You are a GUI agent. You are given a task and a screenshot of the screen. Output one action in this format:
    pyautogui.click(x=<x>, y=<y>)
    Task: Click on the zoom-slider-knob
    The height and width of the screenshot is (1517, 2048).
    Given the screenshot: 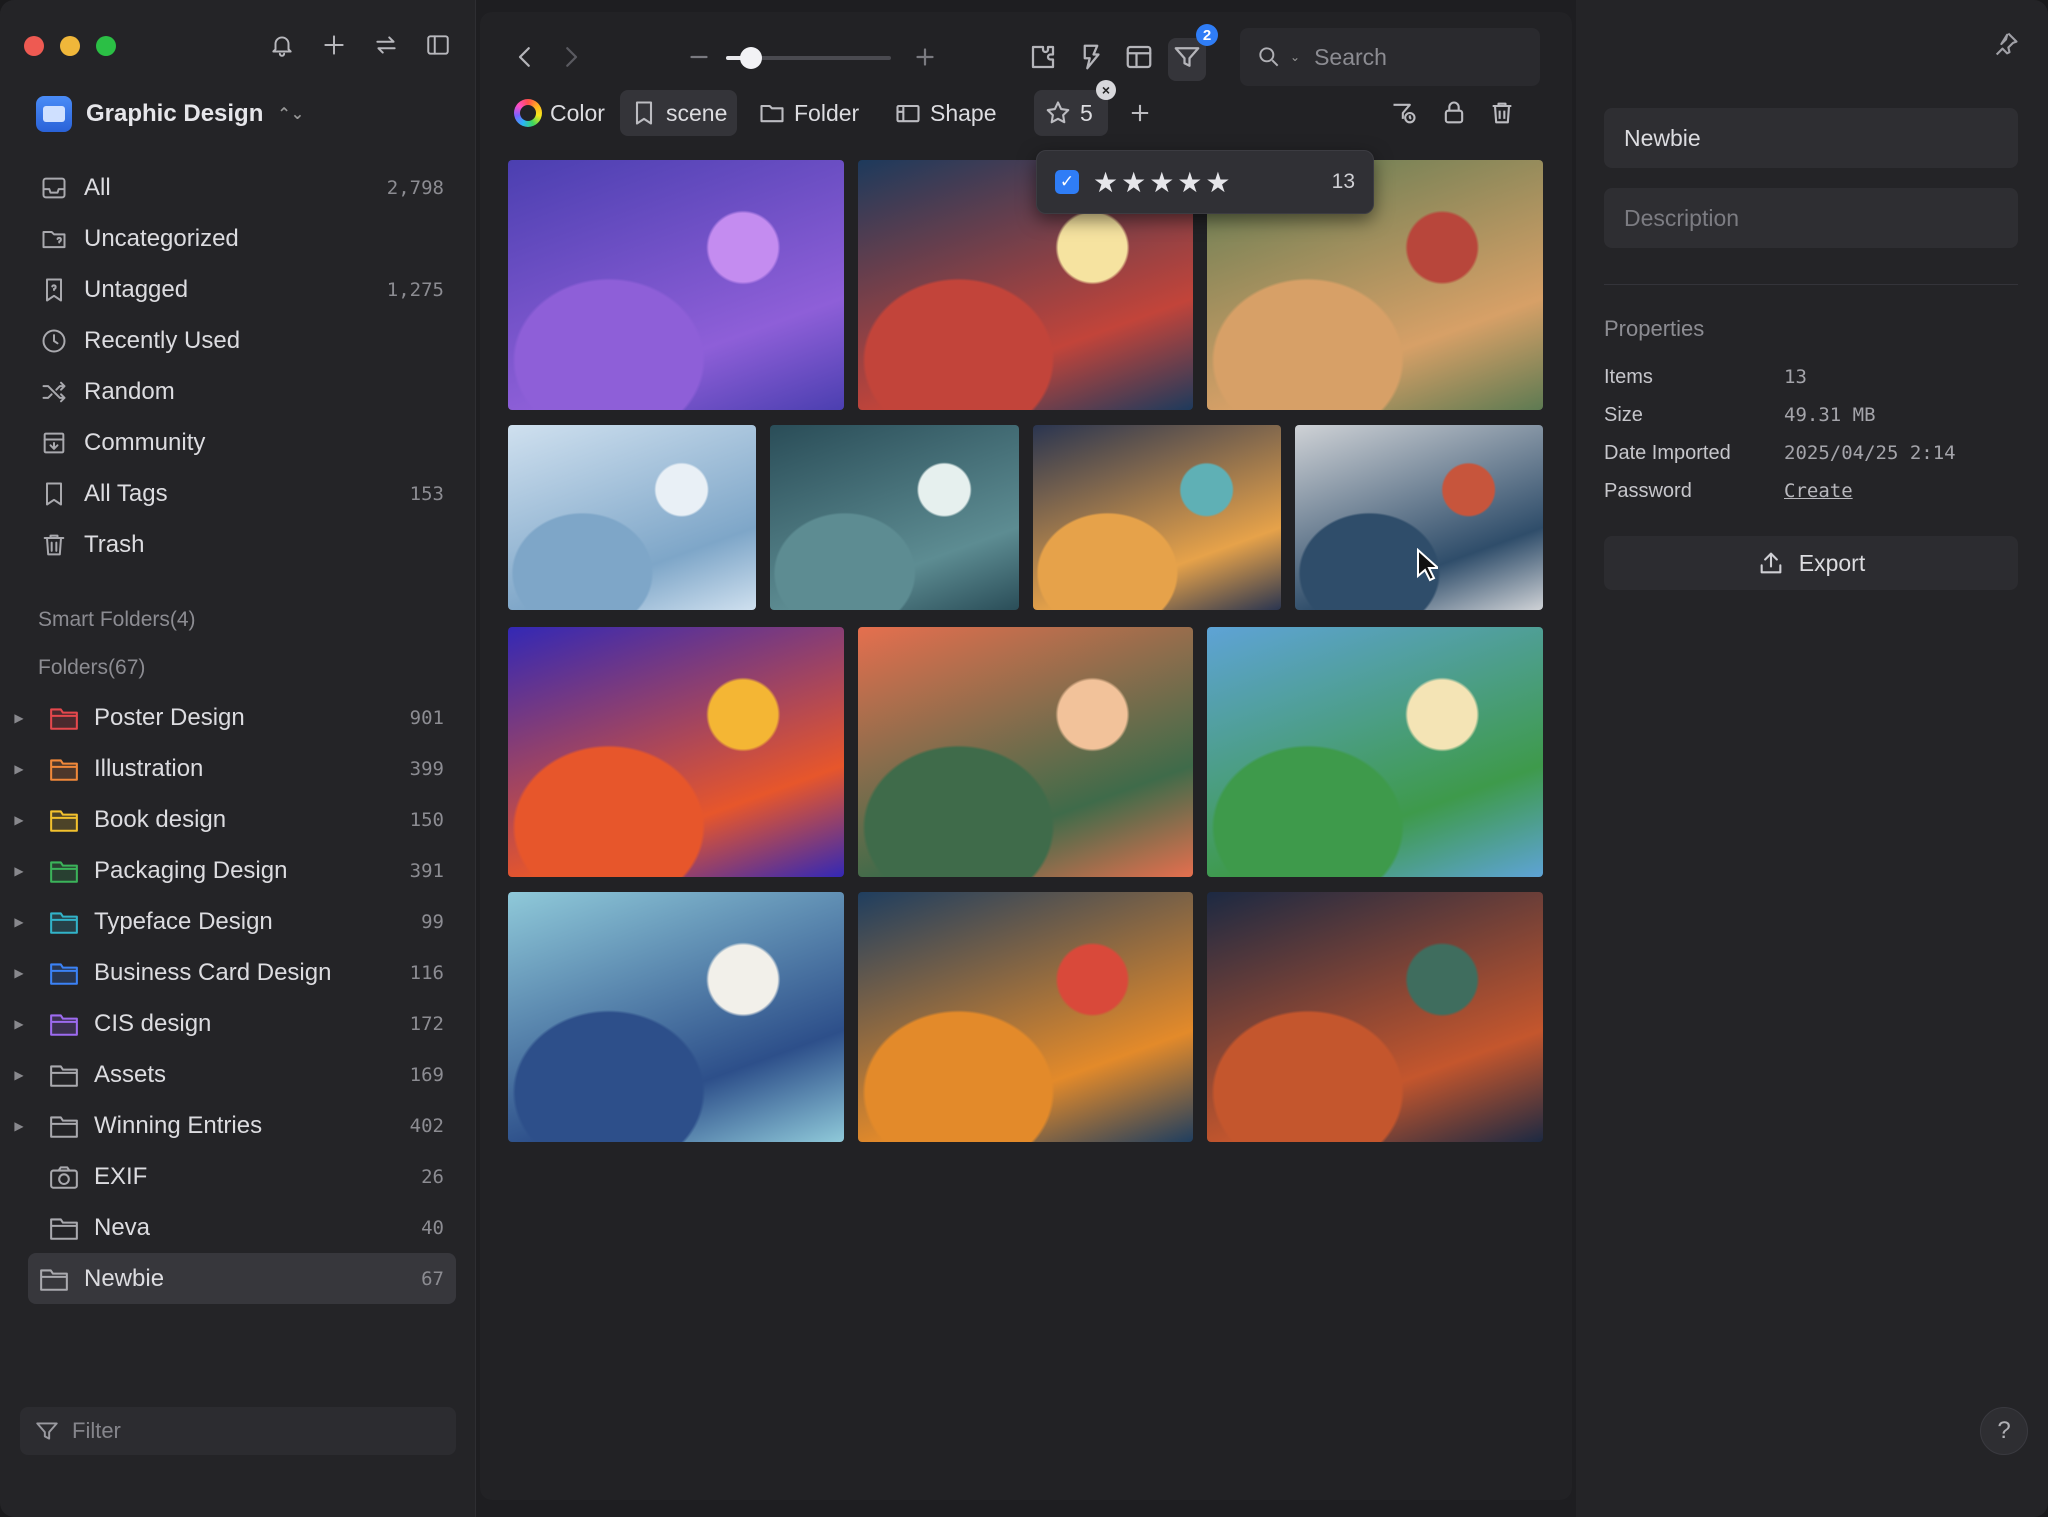 What is the action you would take?
    pyautogui.click(x=750, y=58)
    